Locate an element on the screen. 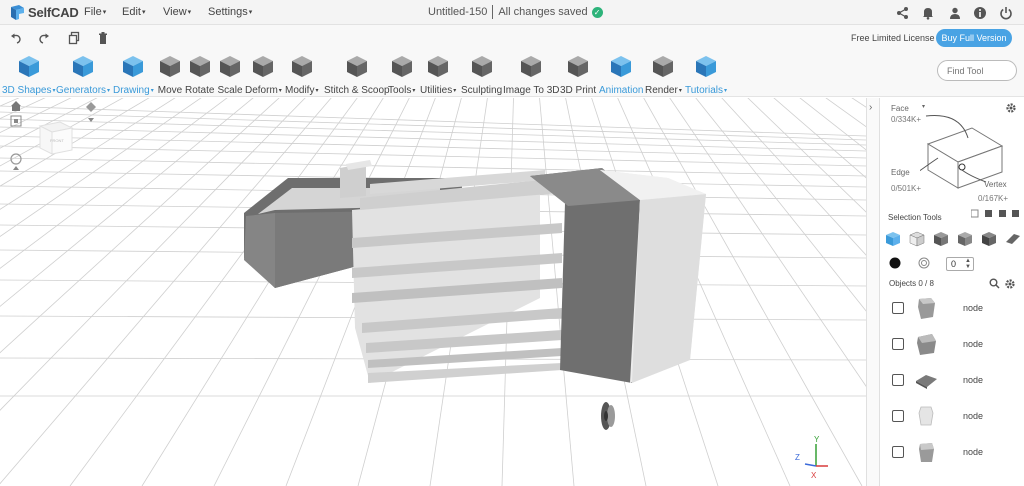  tool-rotate: Rotate is located at coordinates (199, 74).